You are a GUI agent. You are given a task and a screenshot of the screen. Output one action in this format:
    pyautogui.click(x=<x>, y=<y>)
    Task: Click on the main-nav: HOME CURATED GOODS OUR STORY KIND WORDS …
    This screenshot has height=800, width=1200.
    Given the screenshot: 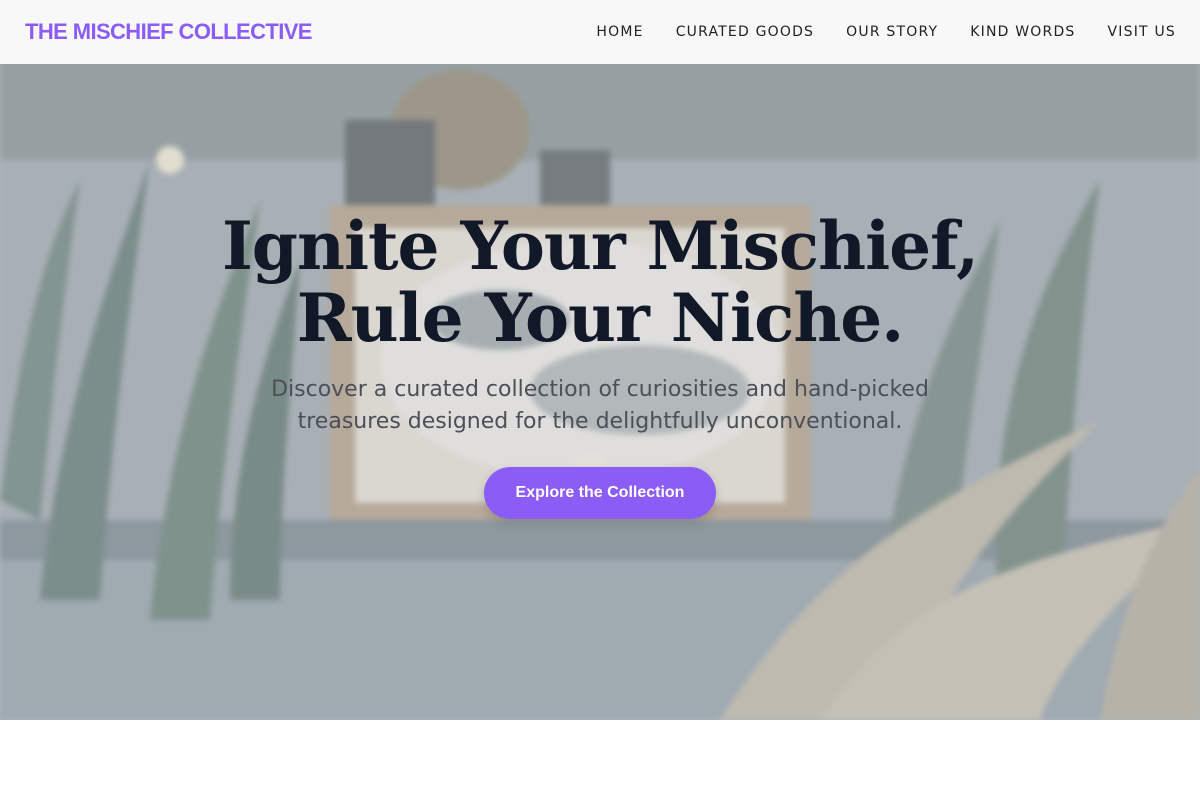 What is the action you would take?
    pyautogui.click(x=886, y=32)
    